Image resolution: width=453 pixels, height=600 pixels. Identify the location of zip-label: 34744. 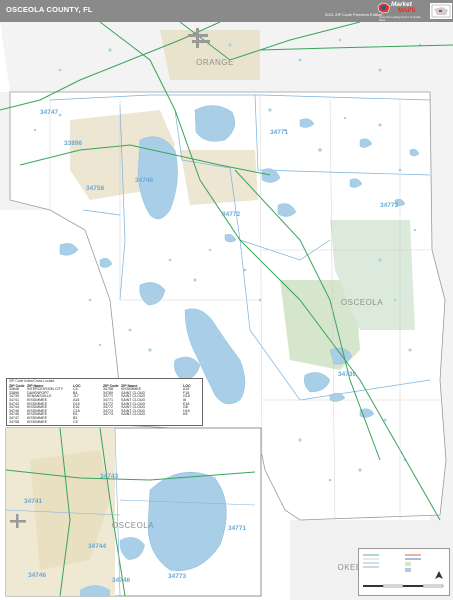
(97, 546).